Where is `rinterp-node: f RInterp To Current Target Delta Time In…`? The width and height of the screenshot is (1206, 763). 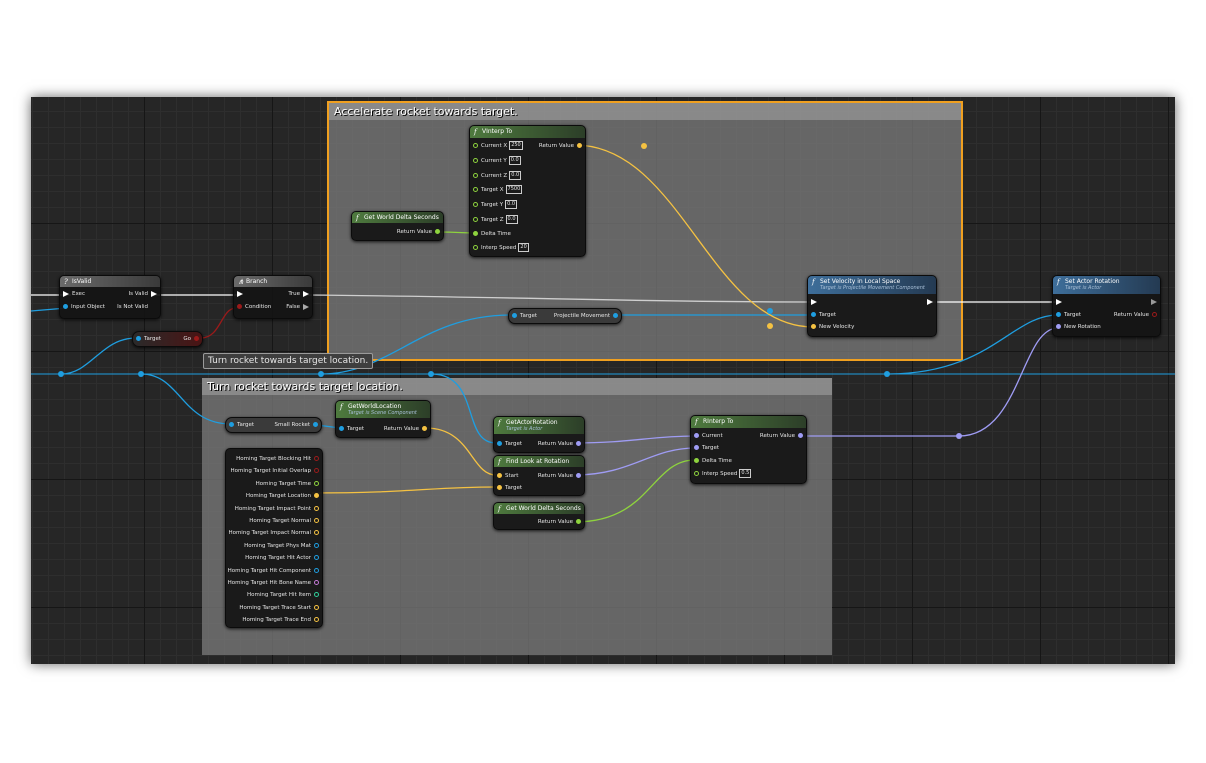
rinterp-node: f RInterp To Current Target Delta Time In… is located at coordinates (748, 449).